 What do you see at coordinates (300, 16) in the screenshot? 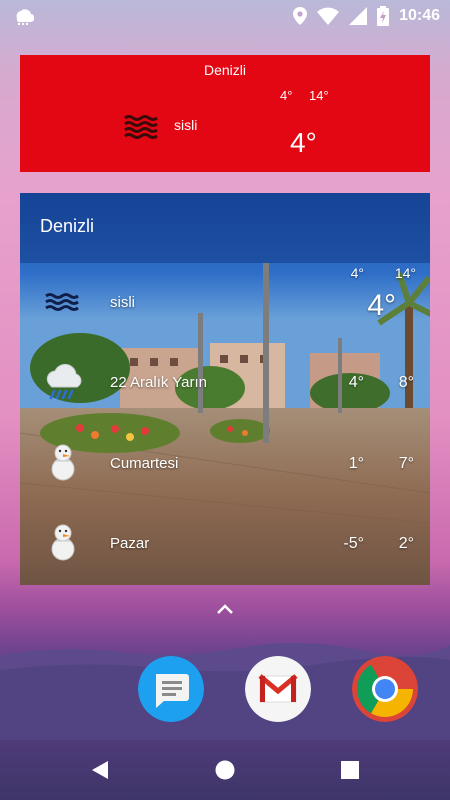
I see `location-icon` at bounding box center [300, 16].